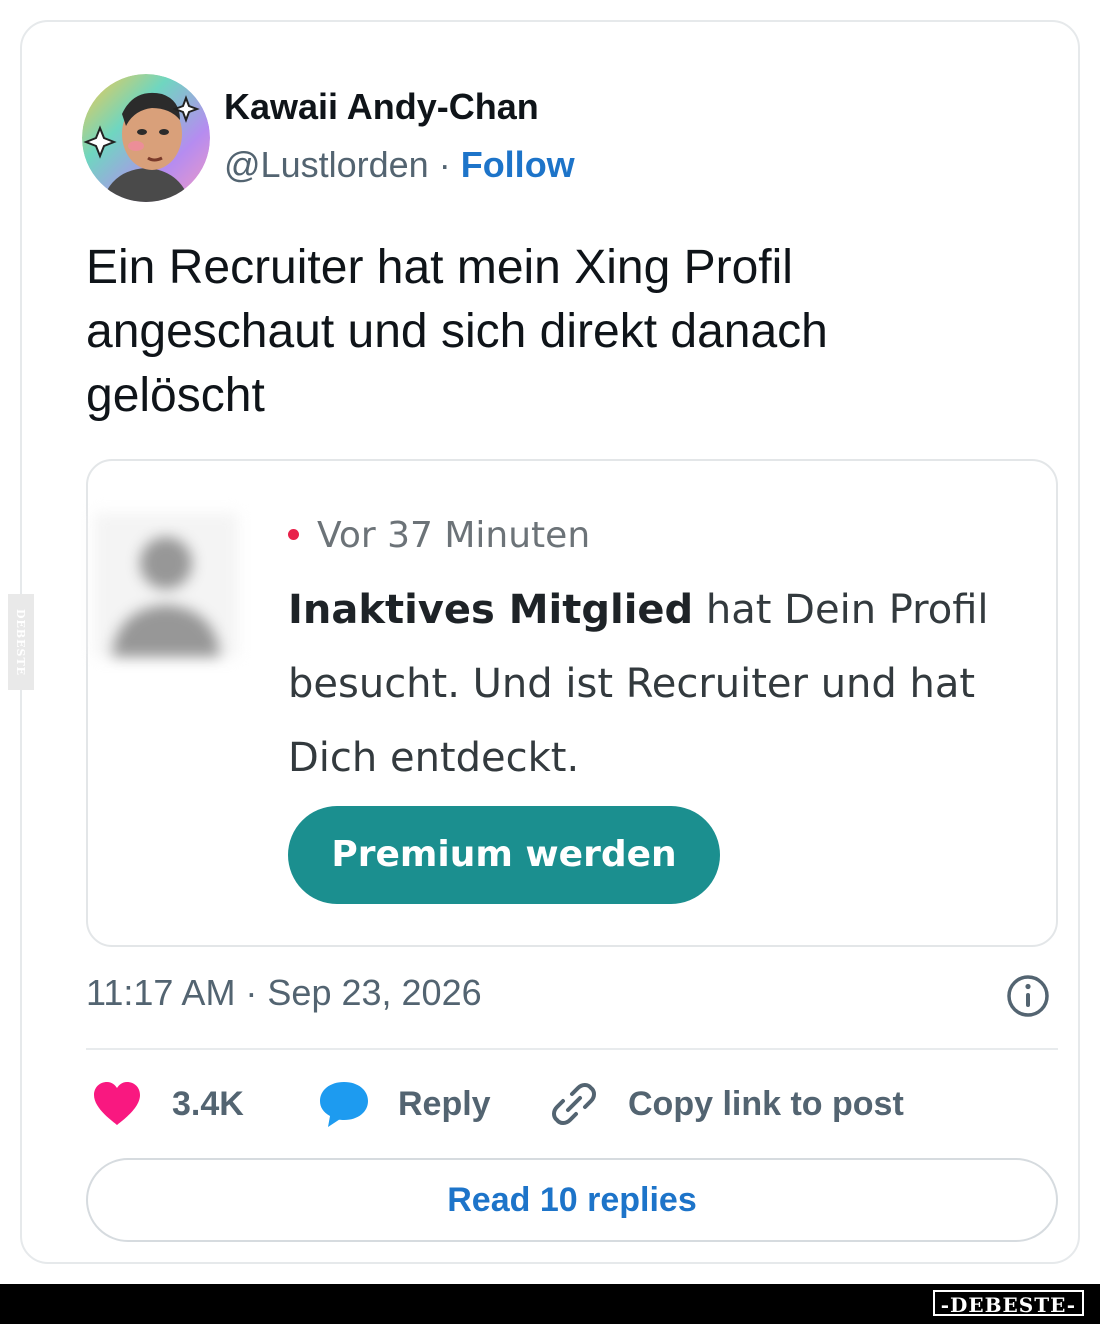  Describe the element at coordinates (572, 1200) in the screenshot. I see `read-replies-button: Read 10 replies` at that location.